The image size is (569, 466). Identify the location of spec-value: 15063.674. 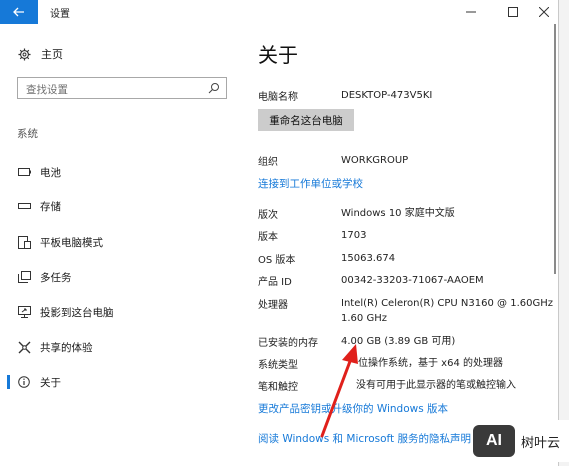
(368, 258).